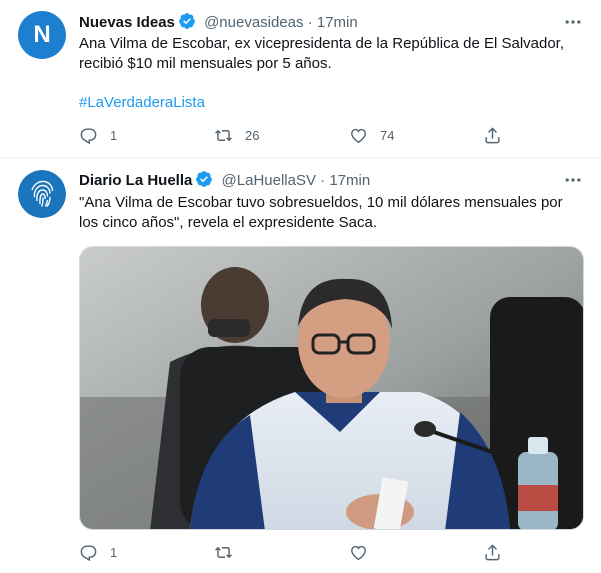 This screenshot has height=573, width=601. I want to click on avatar-nuevas-ideas: N, so click(42, 35).